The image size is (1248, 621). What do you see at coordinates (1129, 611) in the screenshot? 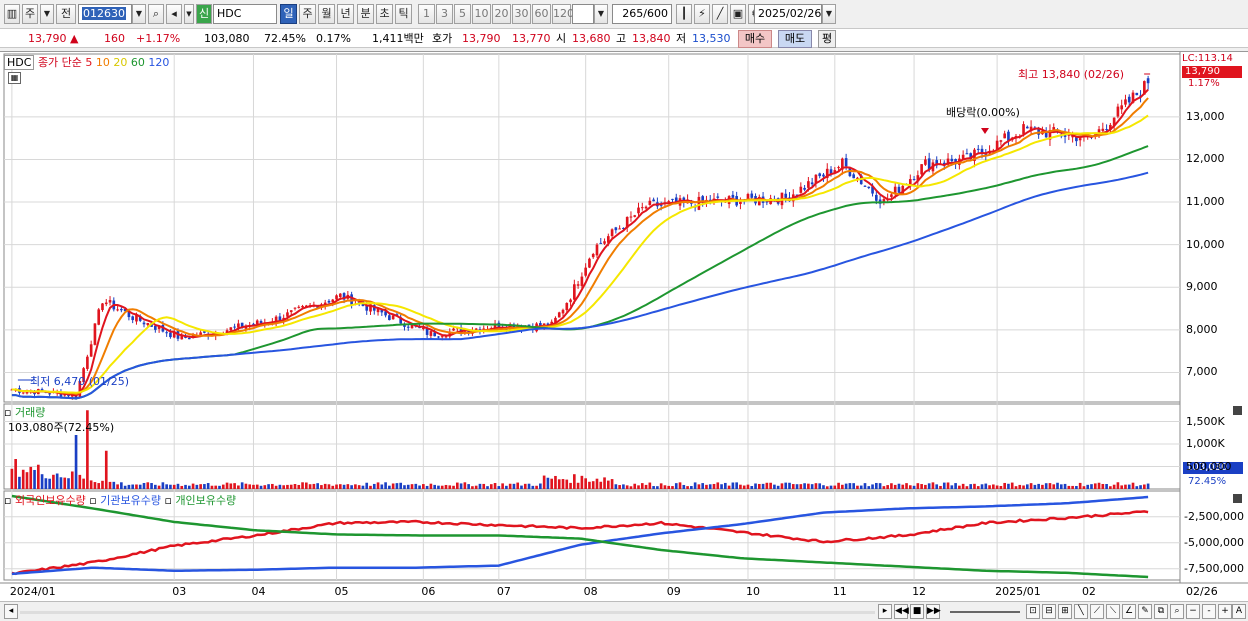
I see `angle-tool-icon: ∠` at bounding box center [1129, 611].